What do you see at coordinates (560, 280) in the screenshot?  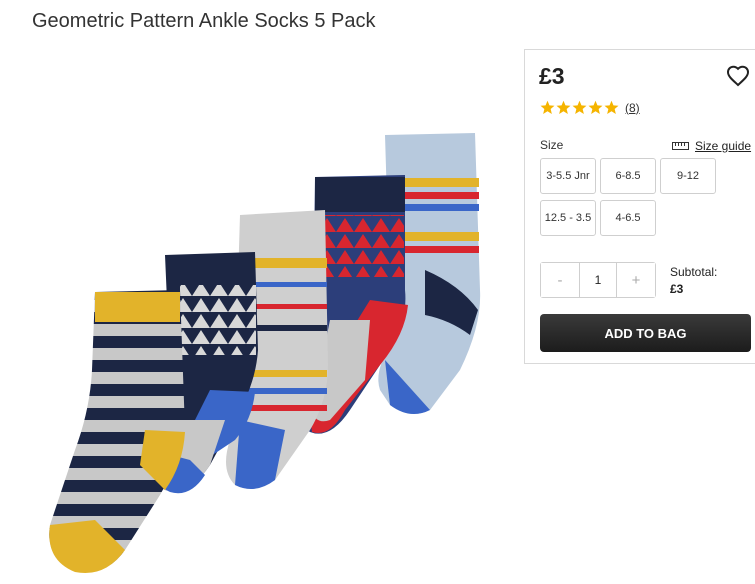 I see `quantity-decrease-button: -` at bounding box center [560, 280].